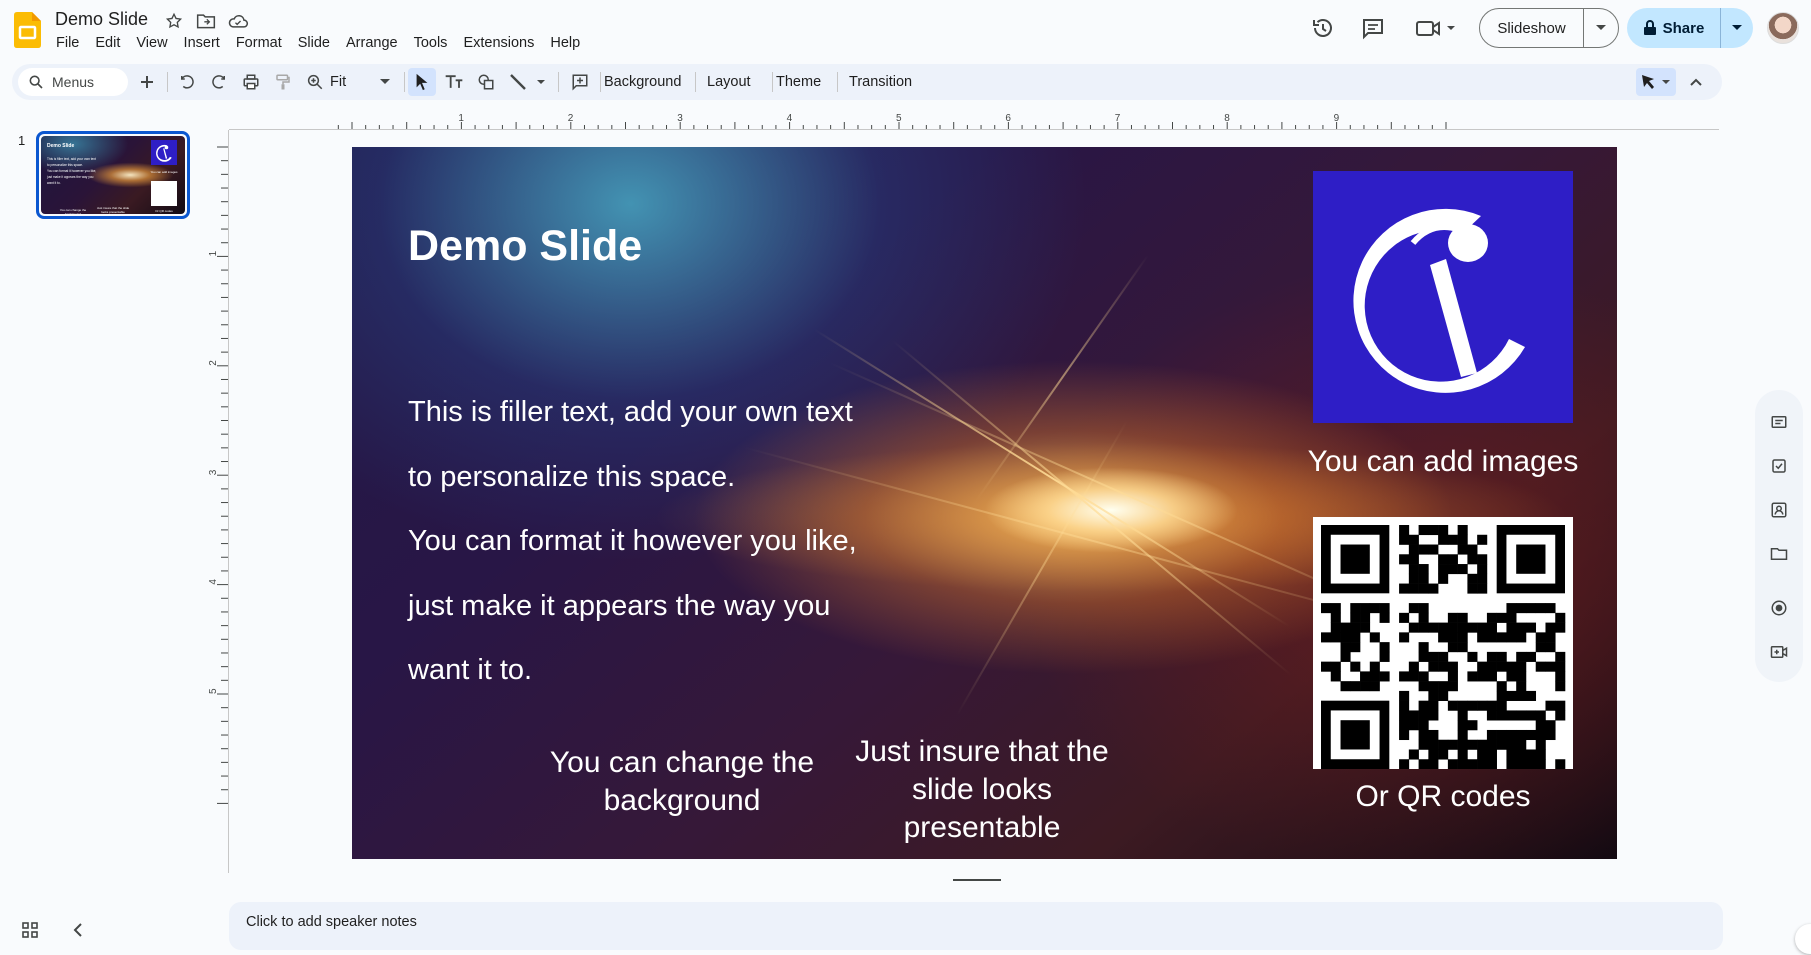 Image resolution: width=1811 pixels, height=955 pixels. What do you see at coordinates (1674, 28) in the screenshot?
I see `share-label-wrap: Share` at bounding box center [1674, 28].